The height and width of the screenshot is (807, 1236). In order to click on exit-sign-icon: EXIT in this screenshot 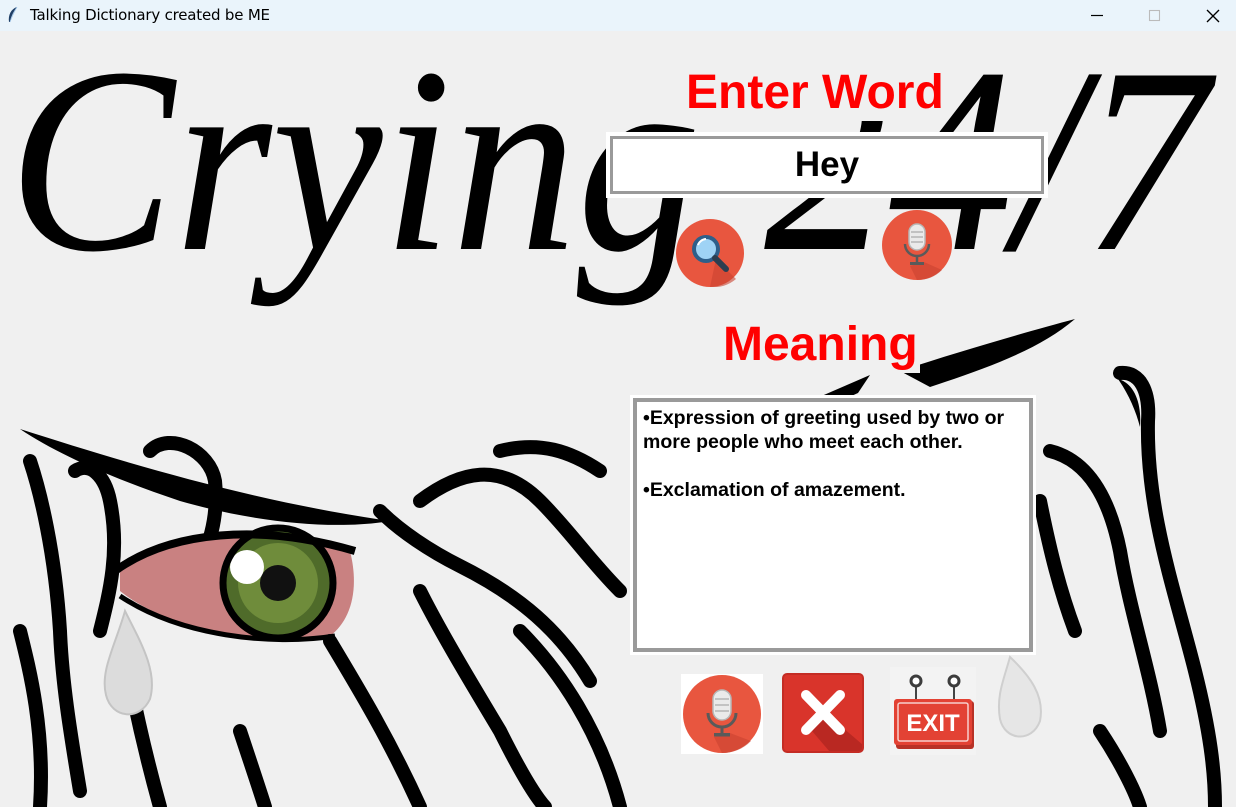, I will do `click(933, 711)`.